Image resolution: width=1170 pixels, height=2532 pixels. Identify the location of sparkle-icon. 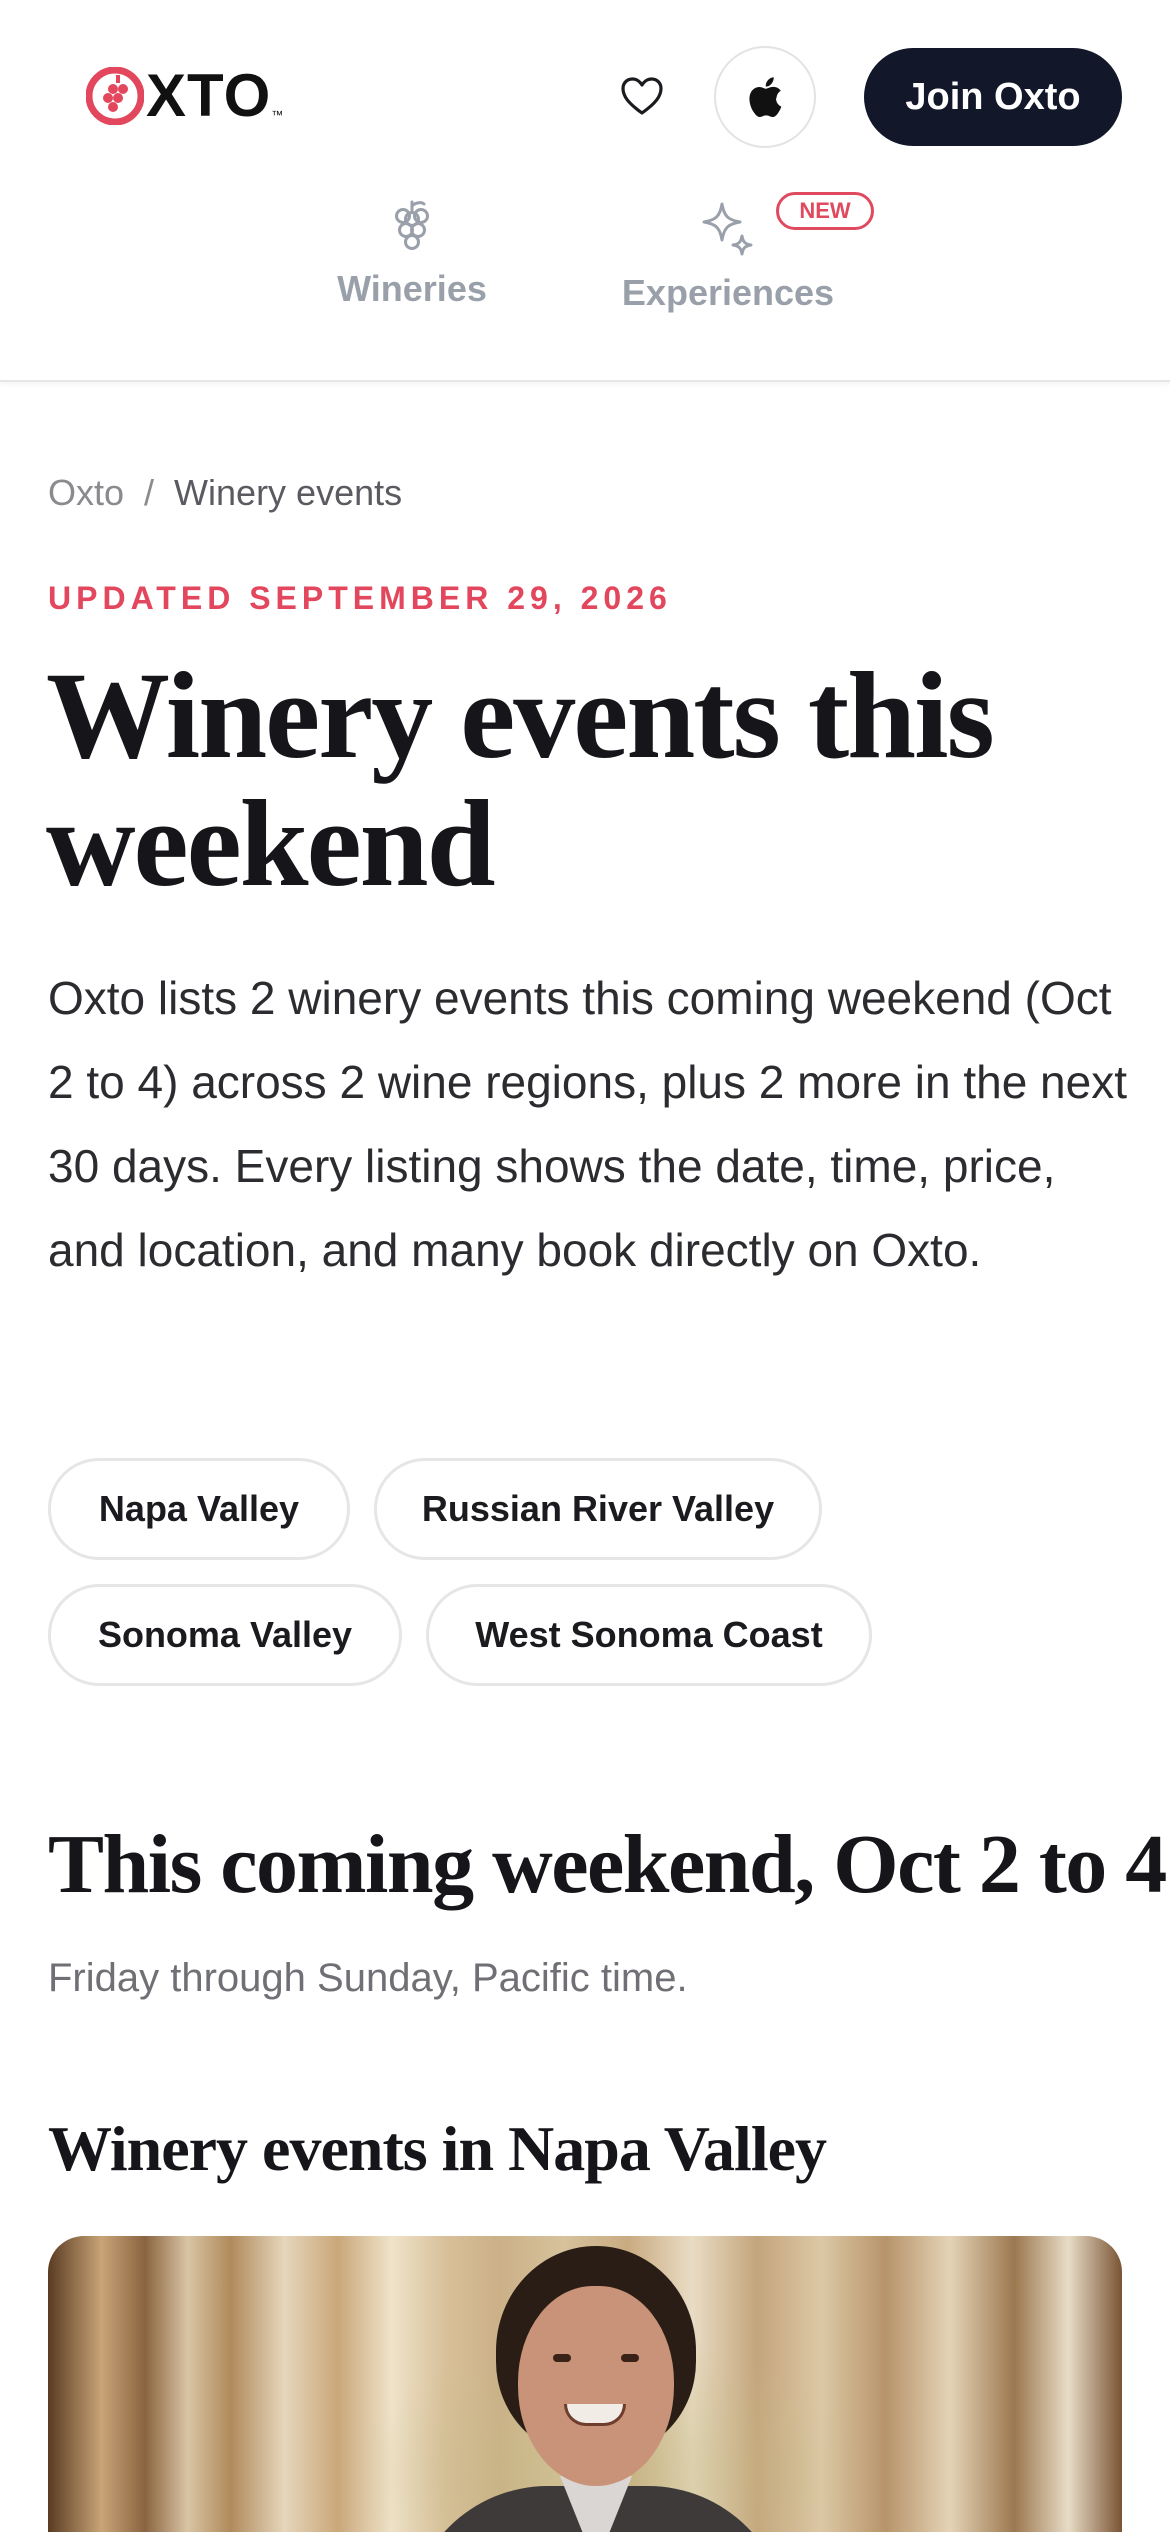
(727, 229).